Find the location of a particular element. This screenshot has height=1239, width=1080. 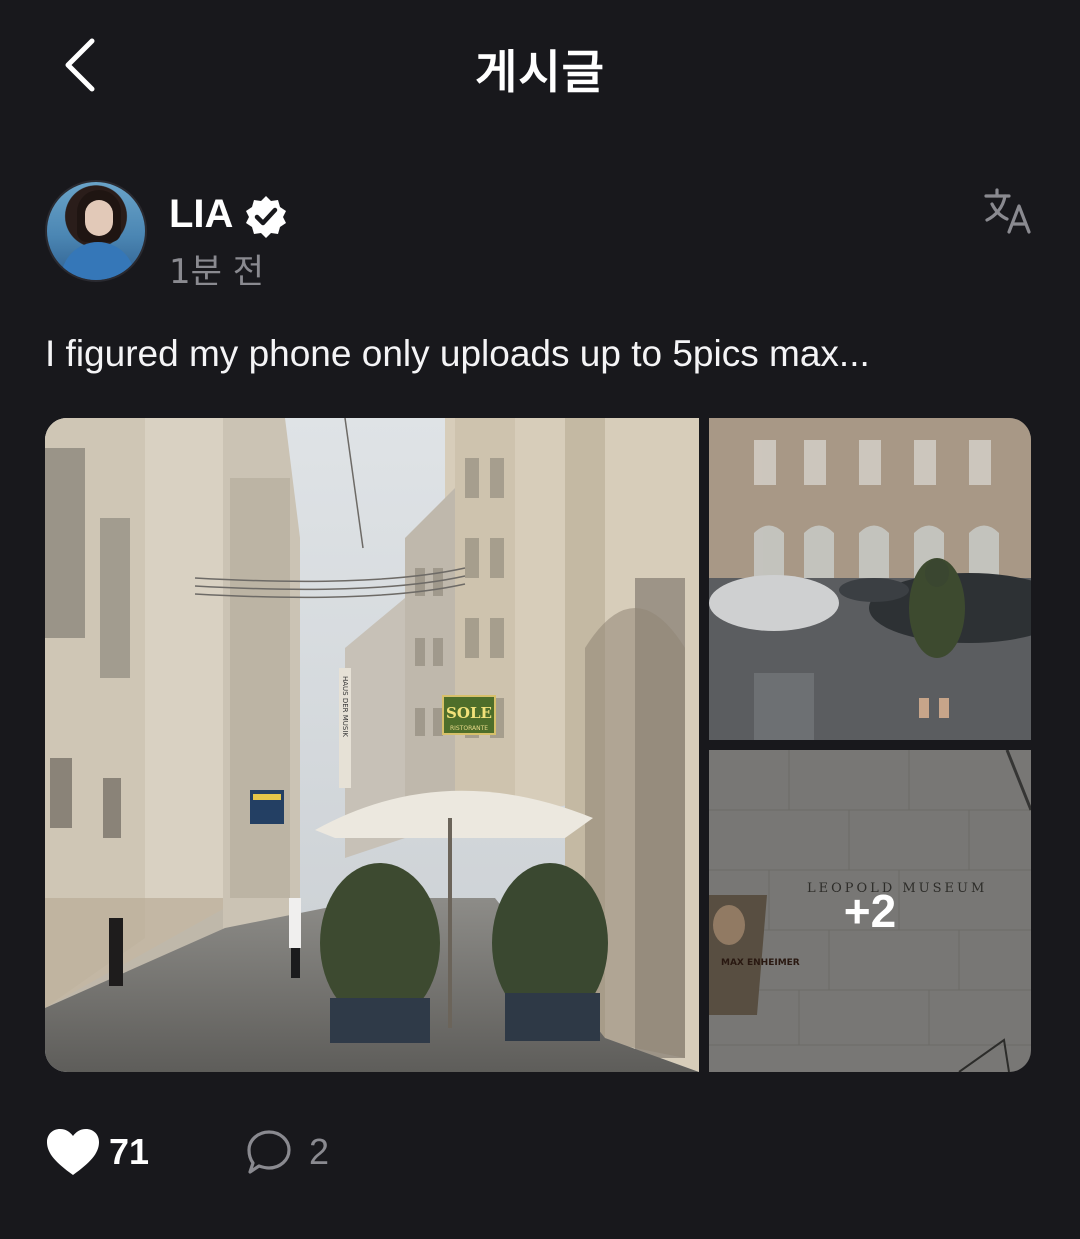

like-button: 71 is located at coordinates (97, 1152).